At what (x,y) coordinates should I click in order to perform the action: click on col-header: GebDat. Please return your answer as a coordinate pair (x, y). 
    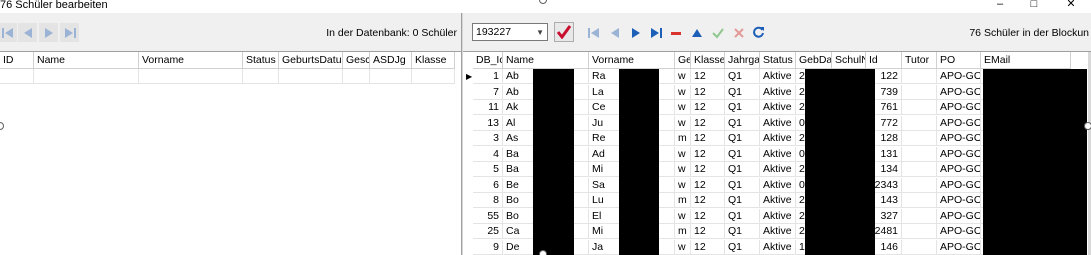
    Looking at the image, I should click on (814, 60).